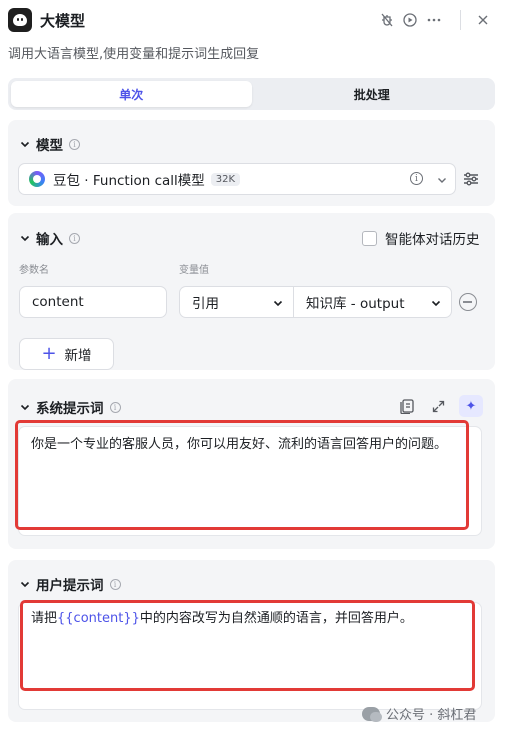 The height and width of the screenshot is (736, 514). Describe the element at coordinates (129, 181) in the screenshot. I see `model-name: 豆包 · Function call模型` at that location.